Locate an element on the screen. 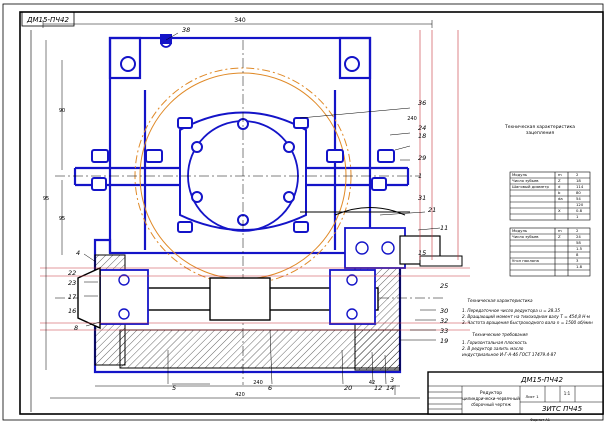  callout-label: 6 is located at coordinates (270, 388).